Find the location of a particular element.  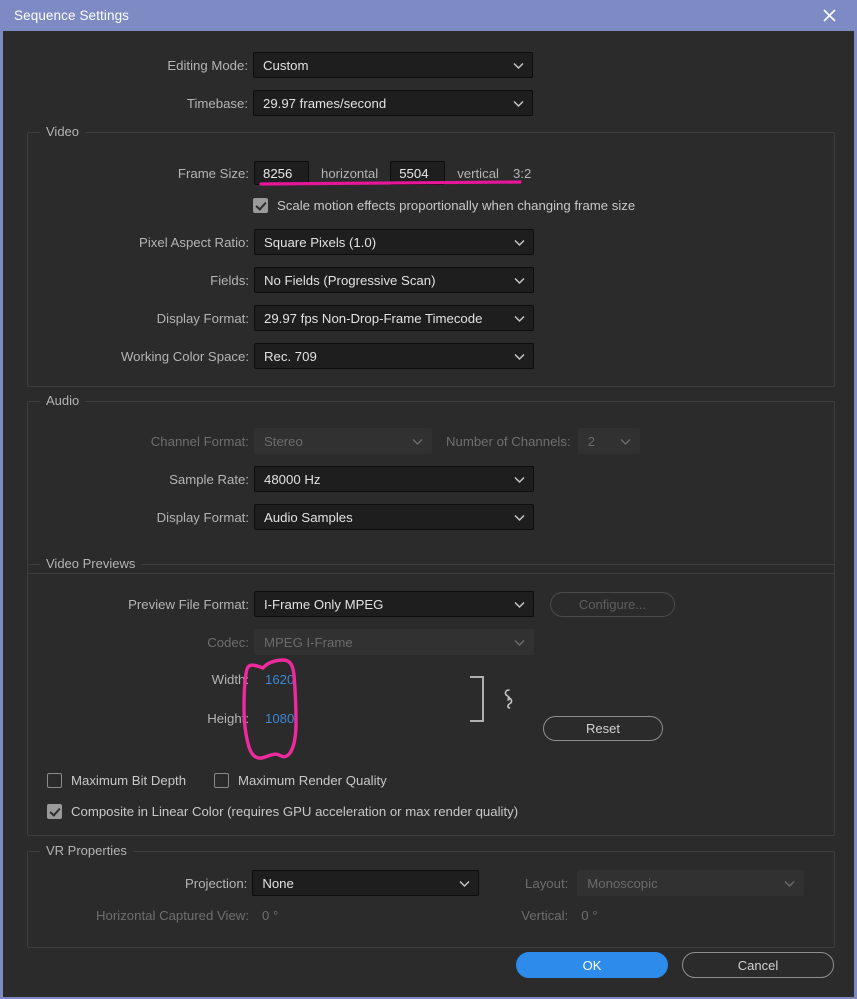

timebase-value: 29.97 frames/second is located at coordinates (325, 103).